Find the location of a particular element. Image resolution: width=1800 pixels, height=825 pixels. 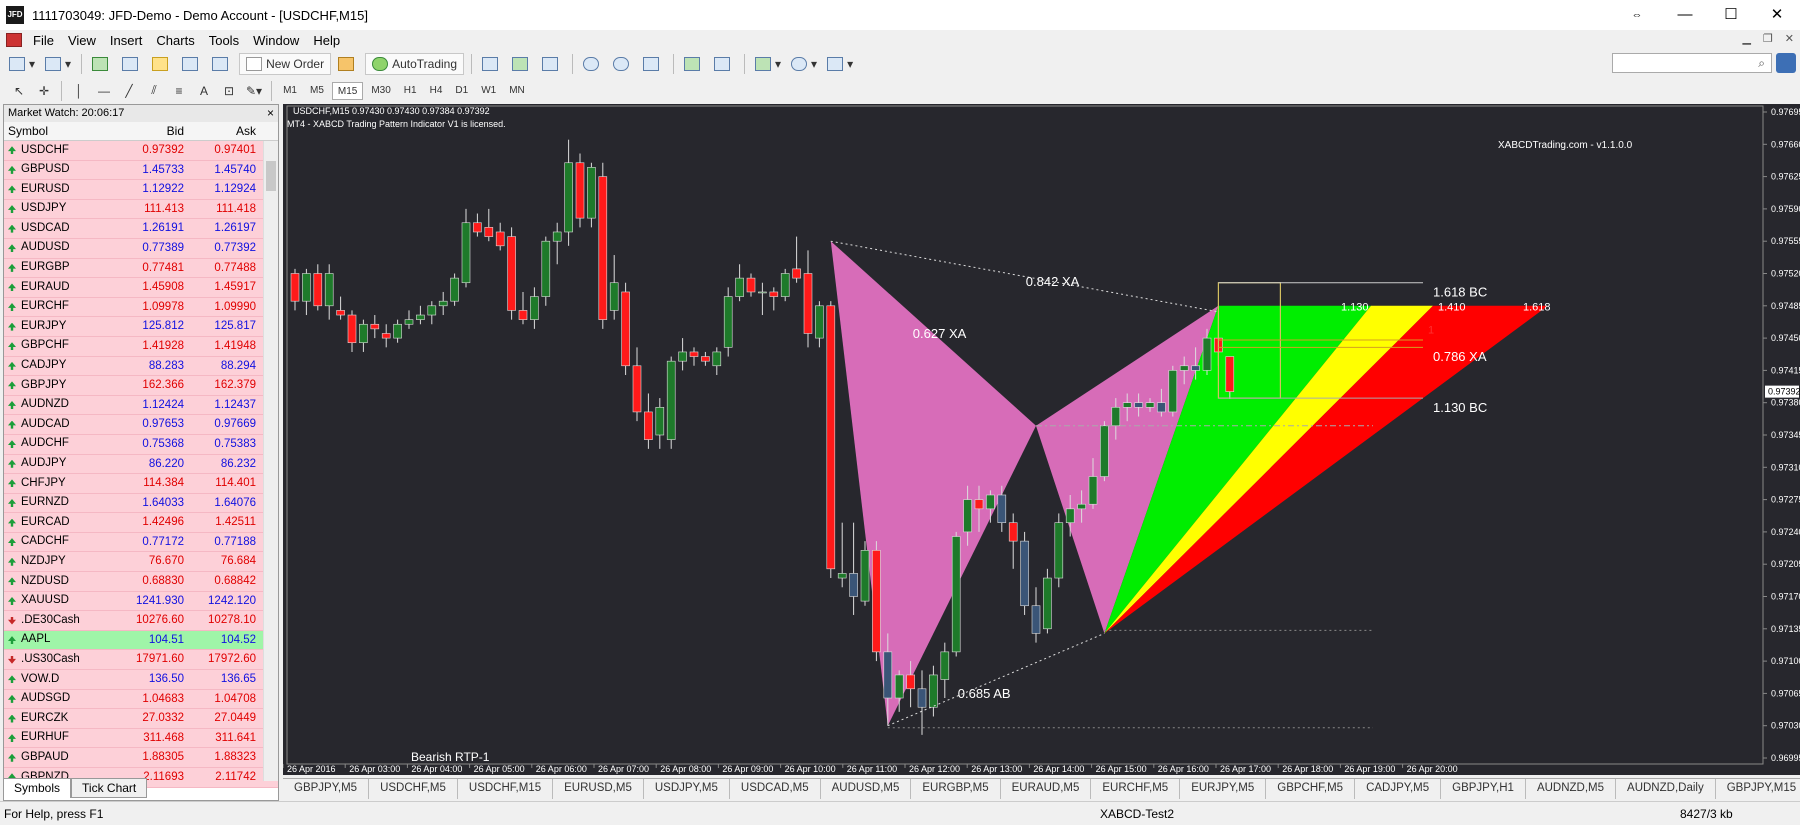

templates-button: ▾ is located at coordinates (840, 64).